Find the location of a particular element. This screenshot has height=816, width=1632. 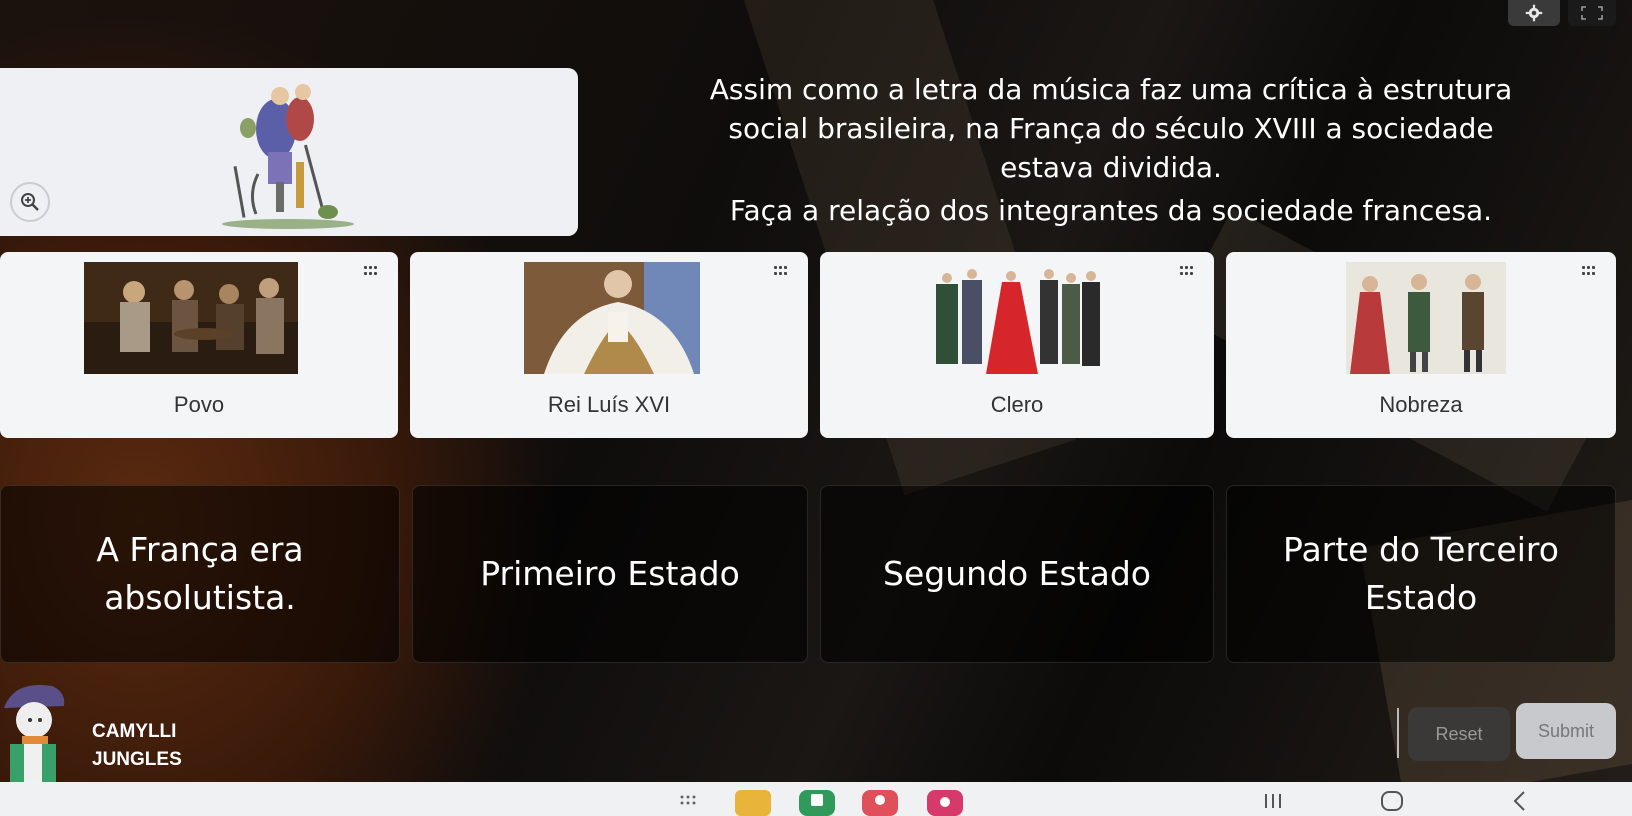

drop-zone-absolutista: A França era absolutista. is located at coordinates (200, 574).